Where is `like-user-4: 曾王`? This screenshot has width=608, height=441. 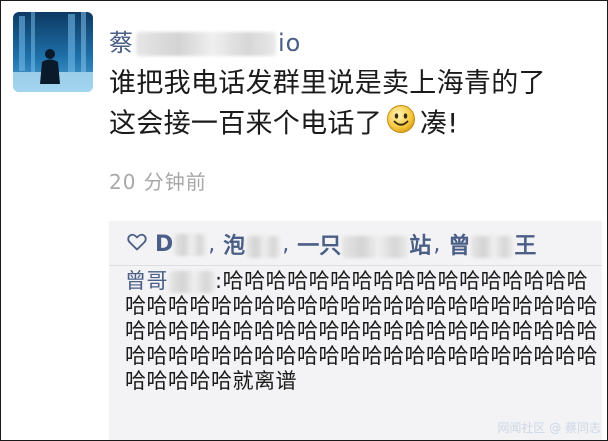
like-user-4: 曾王 is located at coordinates (492, 244).